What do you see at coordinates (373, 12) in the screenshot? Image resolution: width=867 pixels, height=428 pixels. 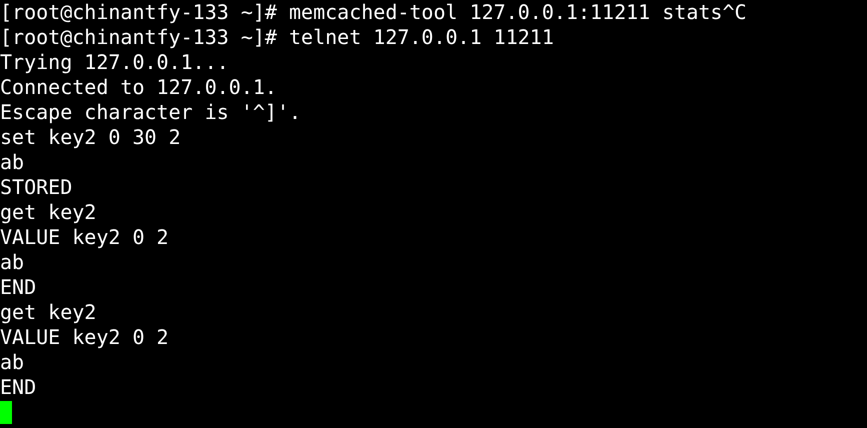 I see `terminal-line: [root@chinantfy-133 ~]# memcached-tool 127.0.0.1:11211 stats^C` at bounding box center [373, 12].